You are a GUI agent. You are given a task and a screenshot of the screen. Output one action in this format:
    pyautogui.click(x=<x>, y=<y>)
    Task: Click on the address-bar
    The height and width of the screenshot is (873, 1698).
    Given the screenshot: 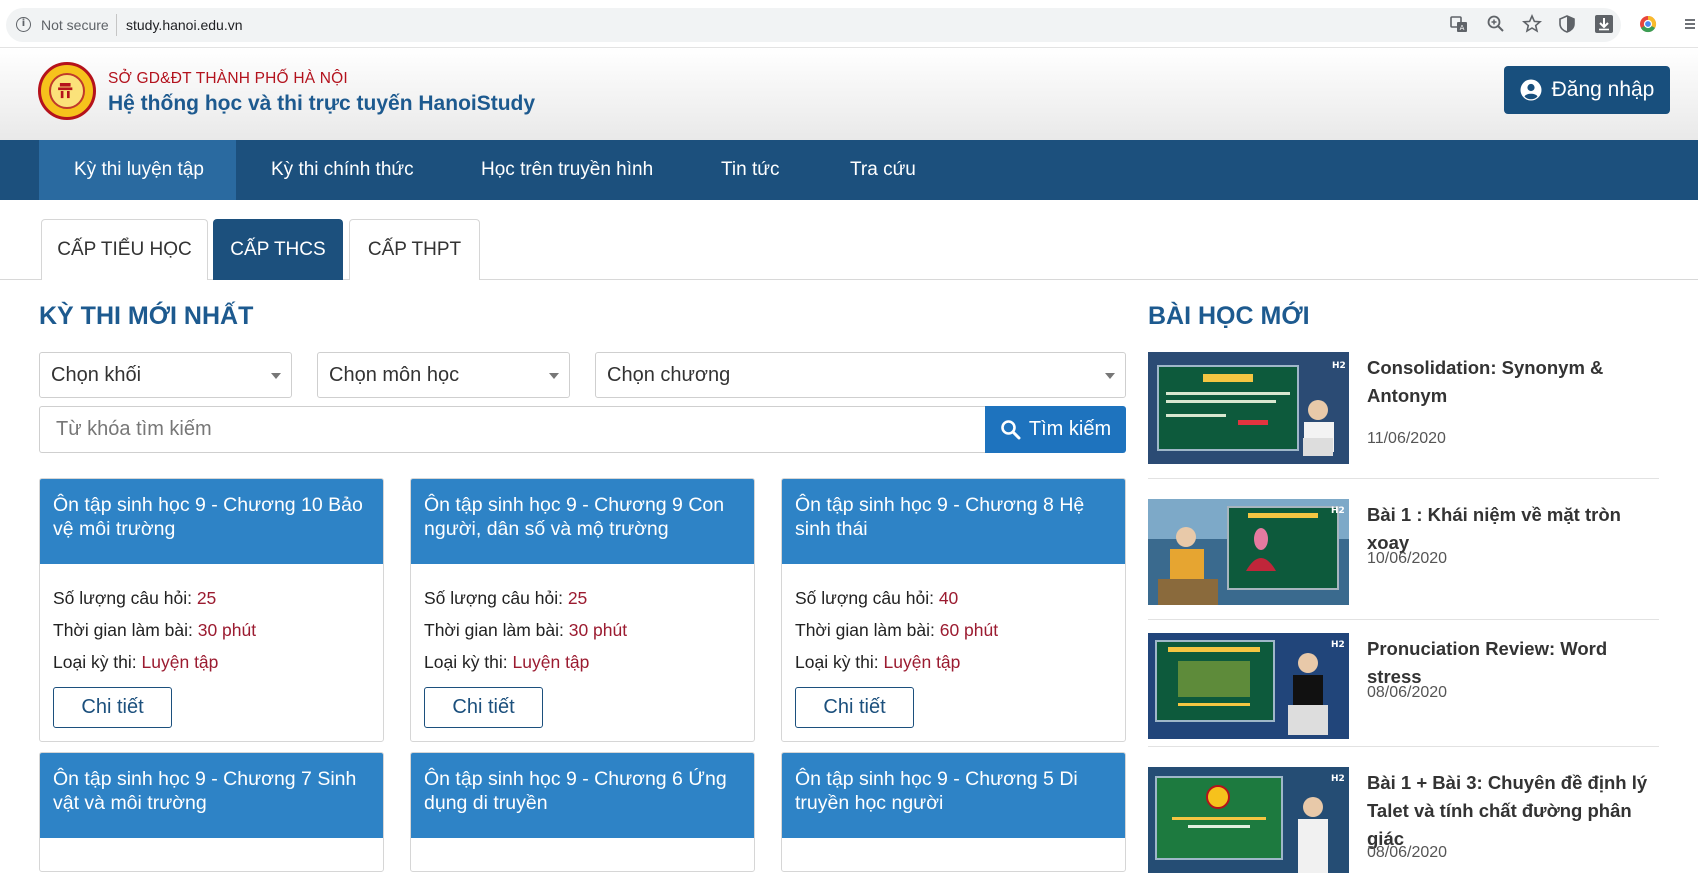 What is the action you would take?
    pyautogui.click(x=813, y=25)
    